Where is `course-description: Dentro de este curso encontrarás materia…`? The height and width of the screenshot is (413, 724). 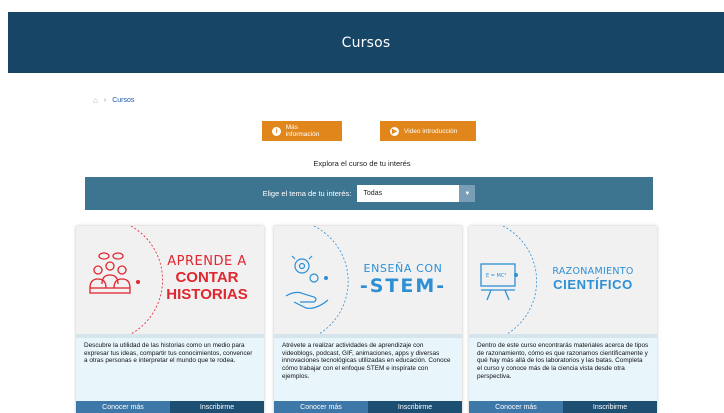
course-description: Dentro de este curso encontrarás materia… is located at coordinates (563, 369).